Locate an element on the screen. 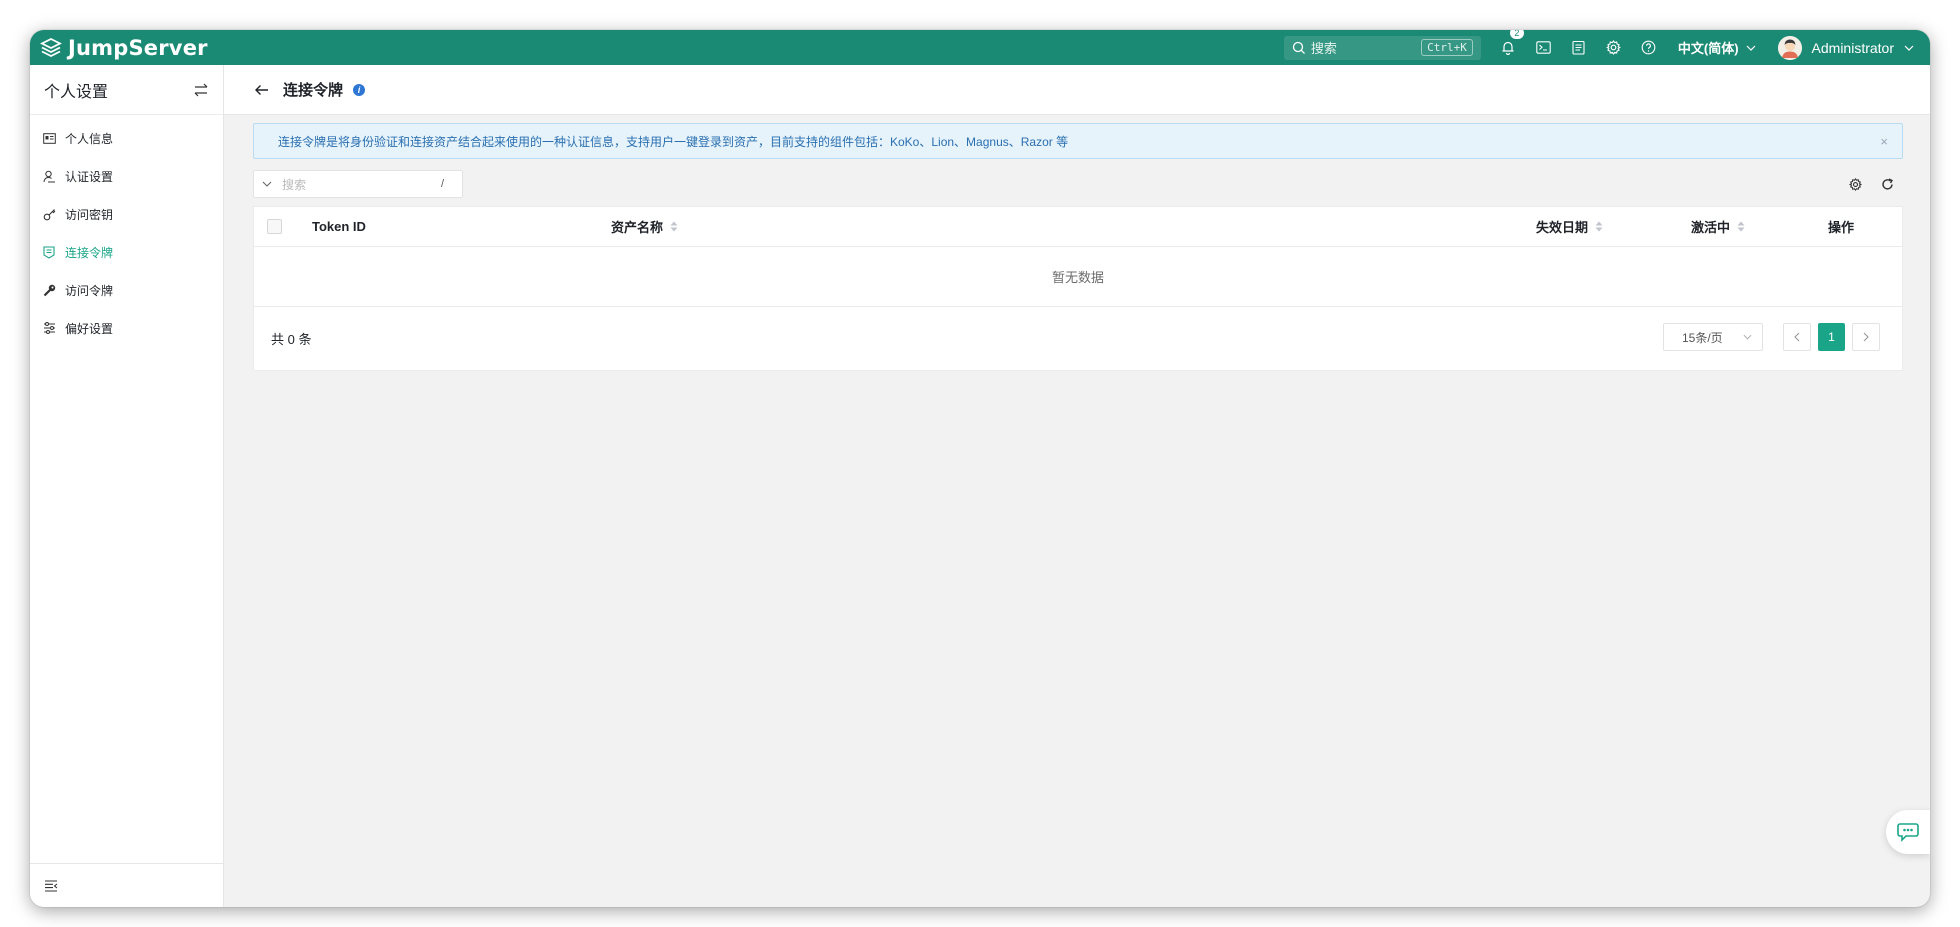  global-search: 搜索 Ctrl+K is located at coordinates (1382, 47).